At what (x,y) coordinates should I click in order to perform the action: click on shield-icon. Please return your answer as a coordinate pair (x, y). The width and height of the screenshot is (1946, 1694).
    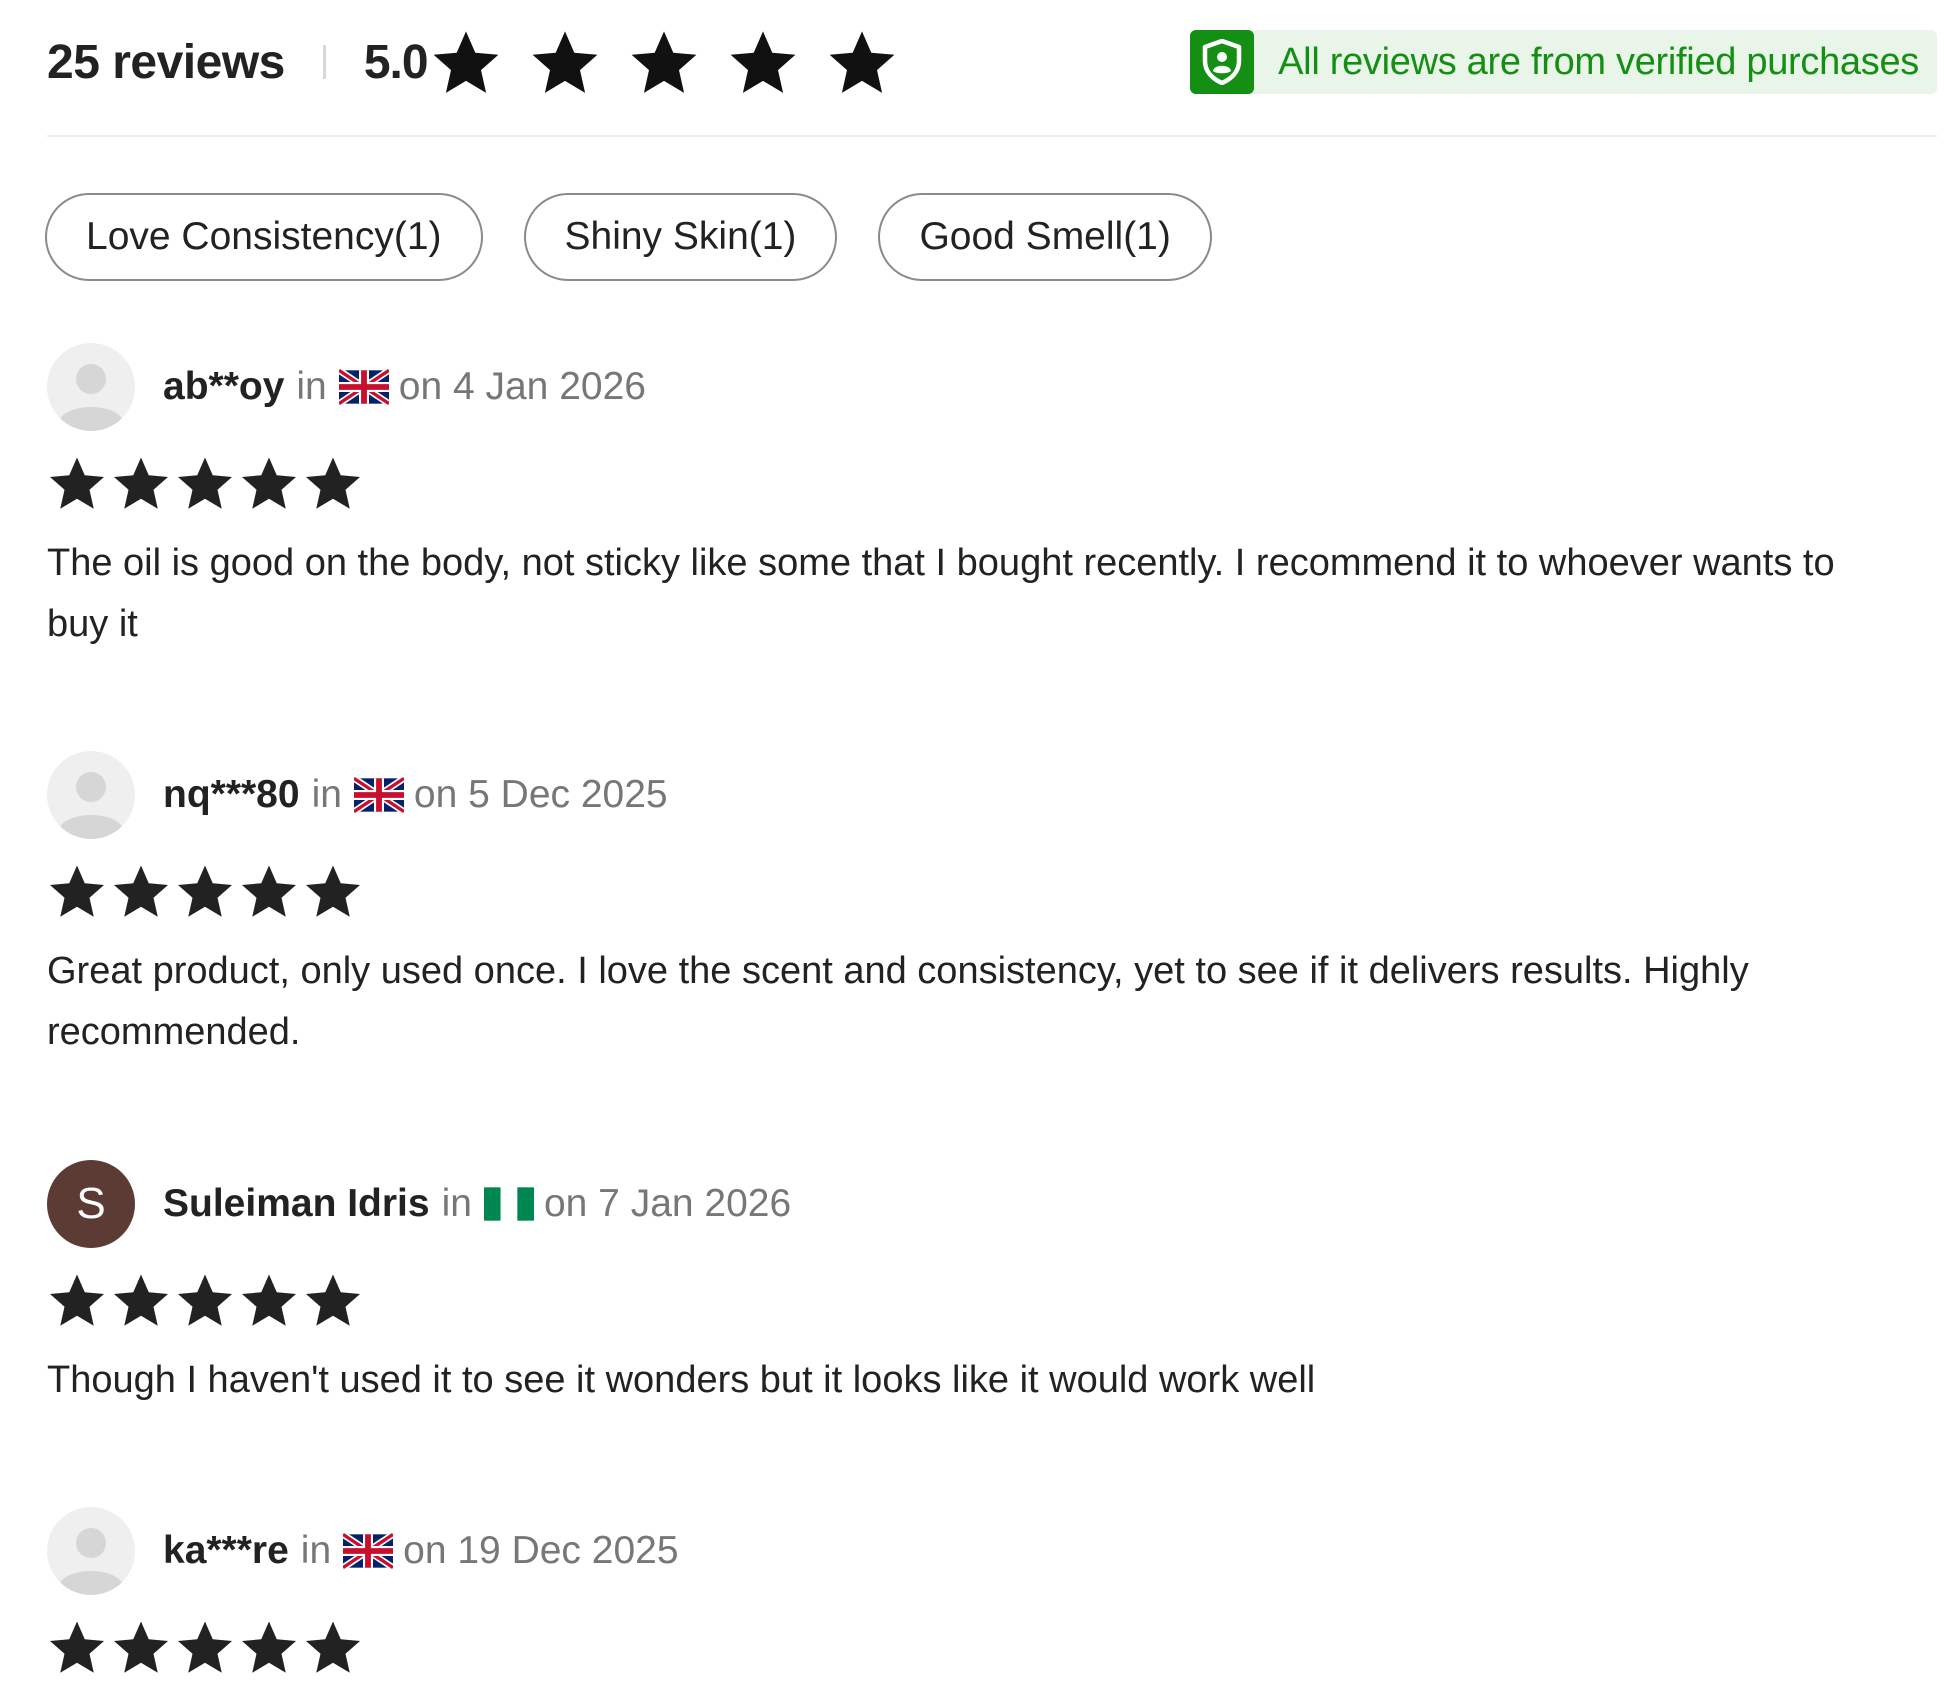
    Looking at the image, I should click on (1222, 62).